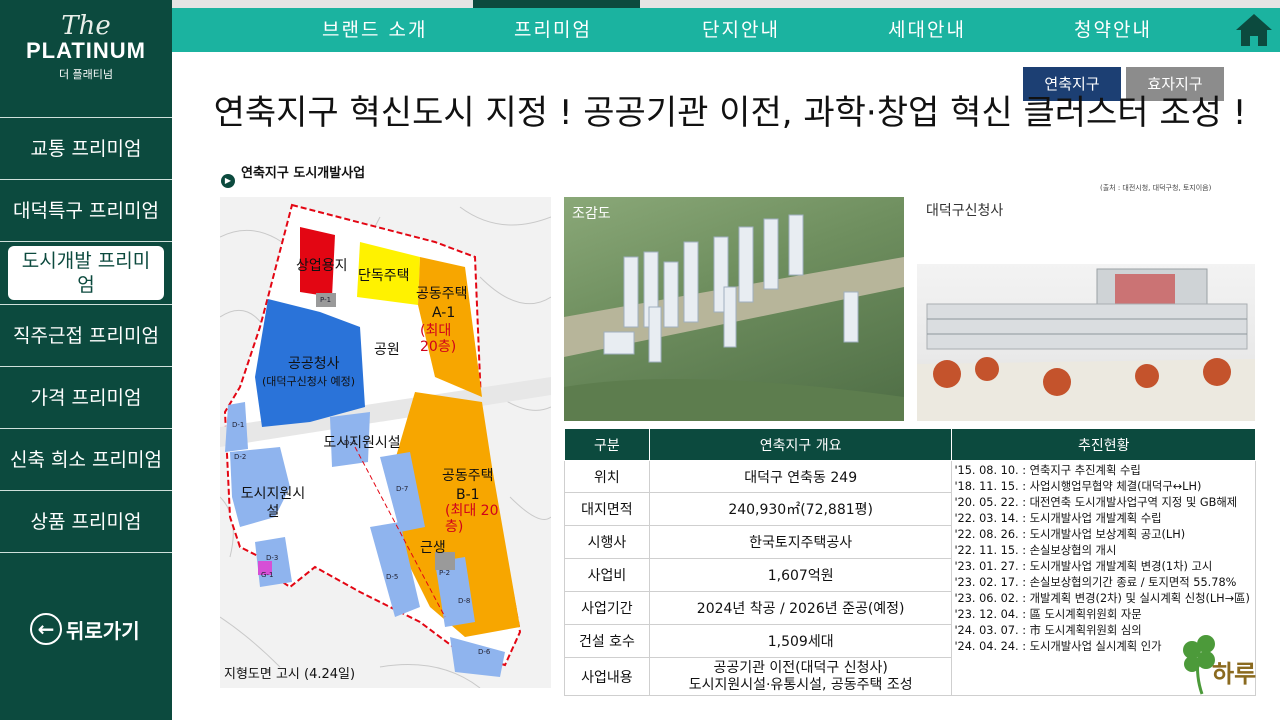 The image size is (1280, 720). I want to click on play-icon: ▶, so click(228, 181).